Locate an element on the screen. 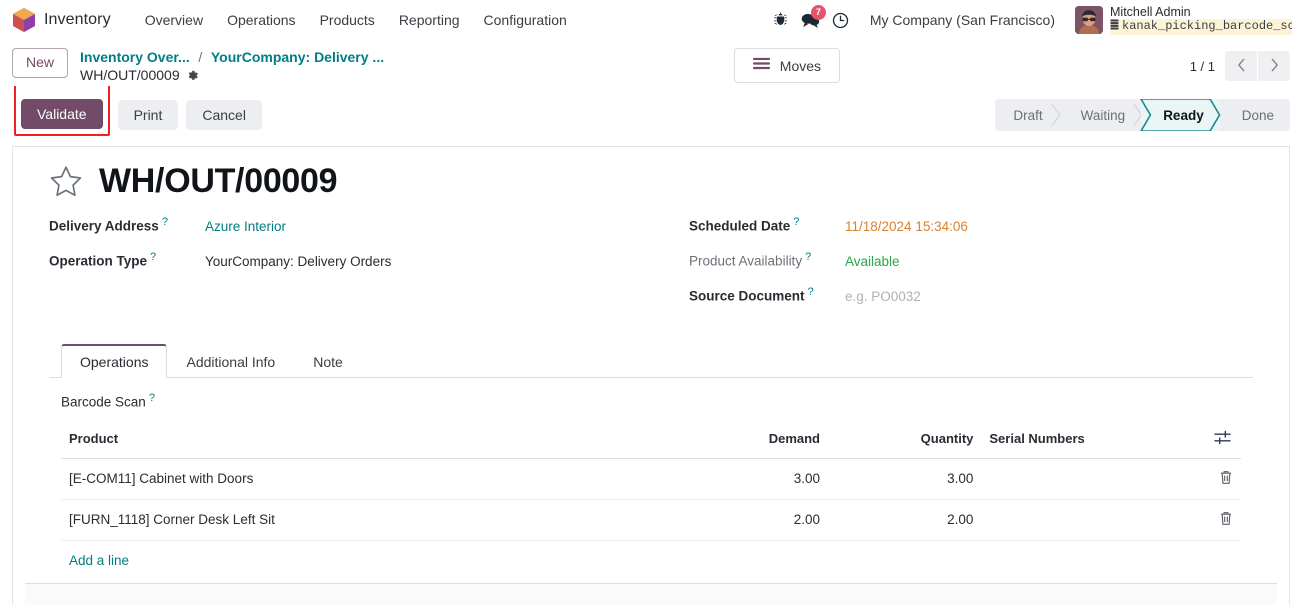  status-waiting: Waiting is located at coordinates (1100, 115).